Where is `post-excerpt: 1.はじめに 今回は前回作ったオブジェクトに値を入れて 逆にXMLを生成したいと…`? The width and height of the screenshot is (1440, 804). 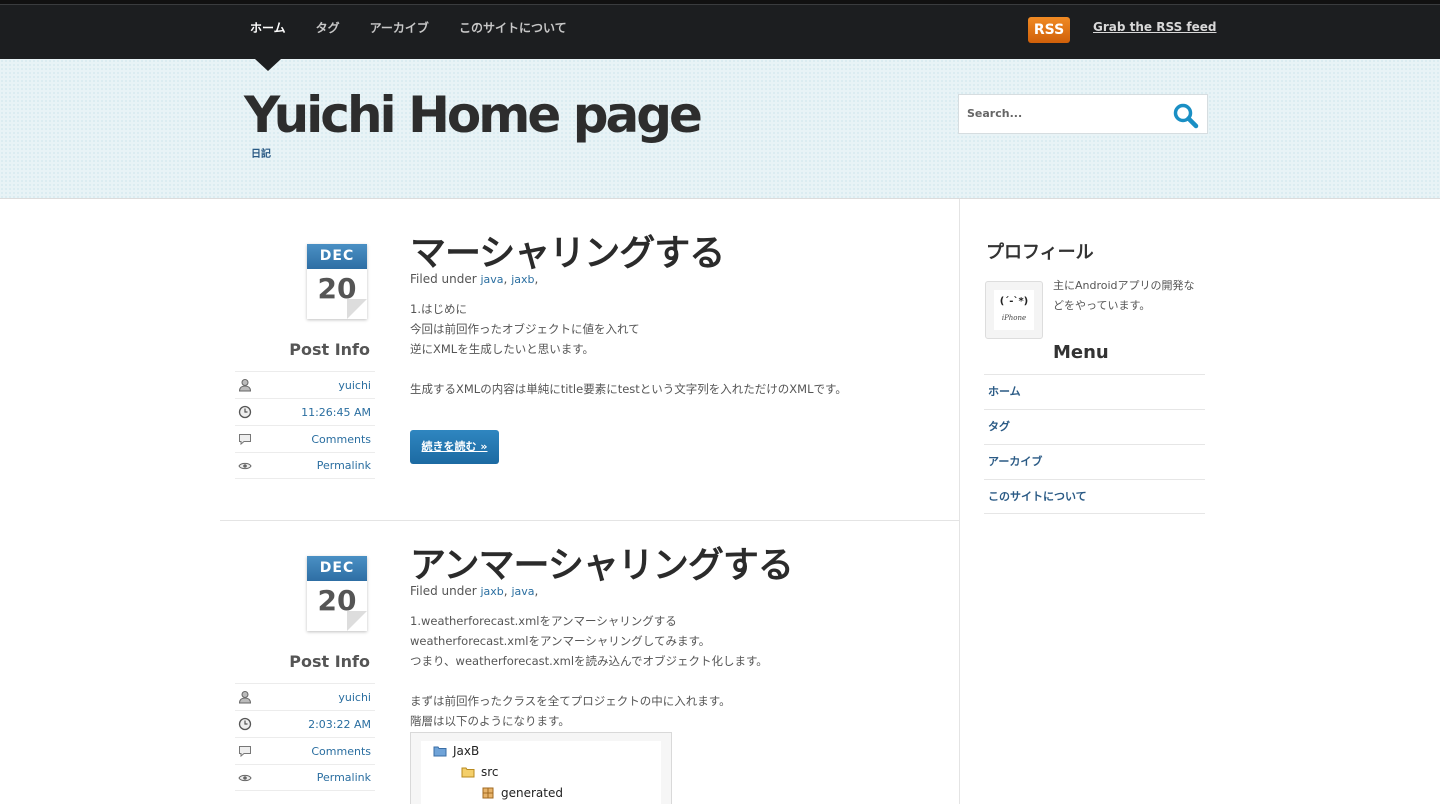
post-excerpt: 1.はじめに 今回は前回作ったオブジェクトに値を入れて 逆にXMLを生成したいと… is located at coordinates (628, 349).